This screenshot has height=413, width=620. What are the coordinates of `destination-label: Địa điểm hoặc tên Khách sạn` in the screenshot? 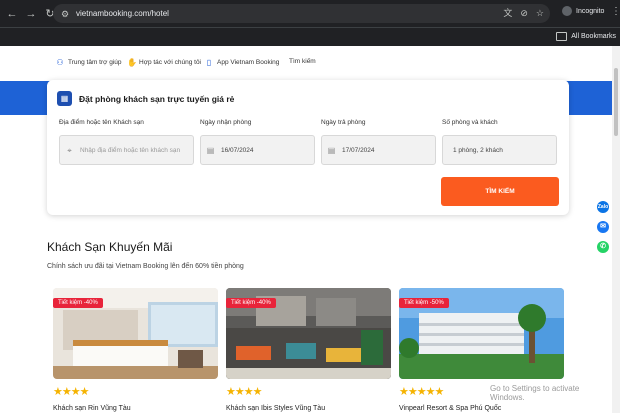 It's located at (101, 122).